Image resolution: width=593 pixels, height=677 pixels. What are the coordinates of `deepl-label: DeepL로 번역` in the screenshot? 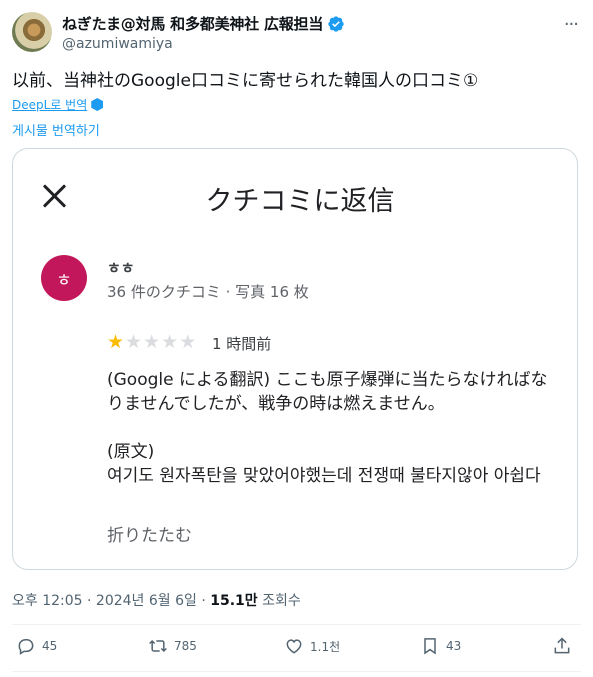 It's located at (49, 104).